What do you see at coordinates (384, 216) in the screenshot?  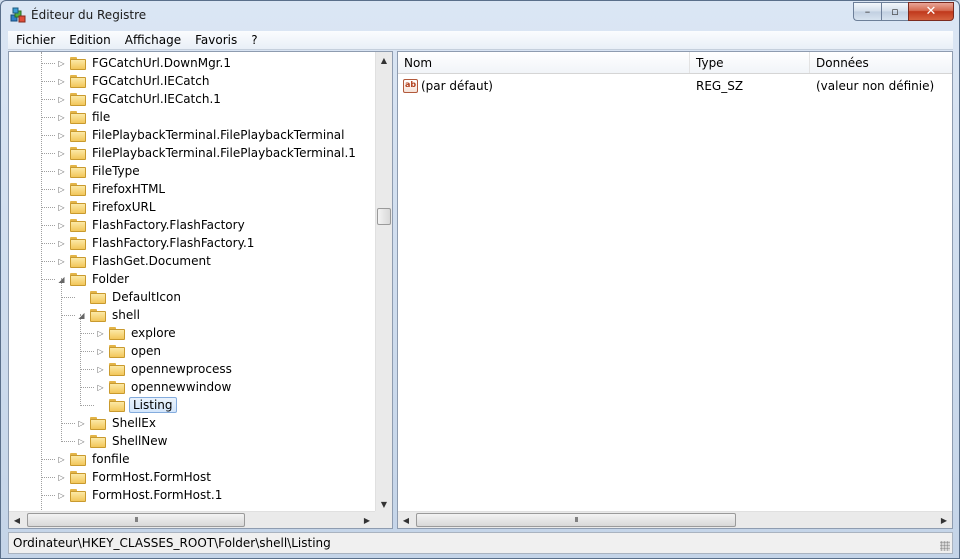 I see `scroll-thumb` at bounding box center [384, 216].